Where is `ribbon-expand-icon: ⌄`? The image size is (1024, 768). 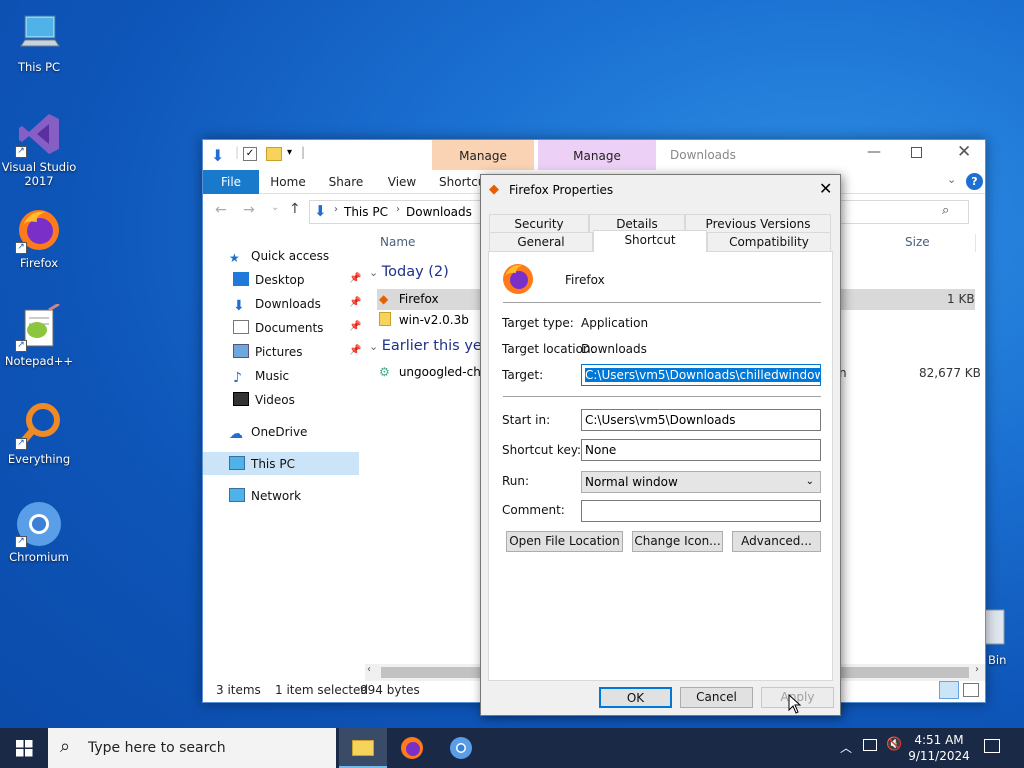 ribbon-expand-icon: ⌄ is located at coordinates (951, 179).